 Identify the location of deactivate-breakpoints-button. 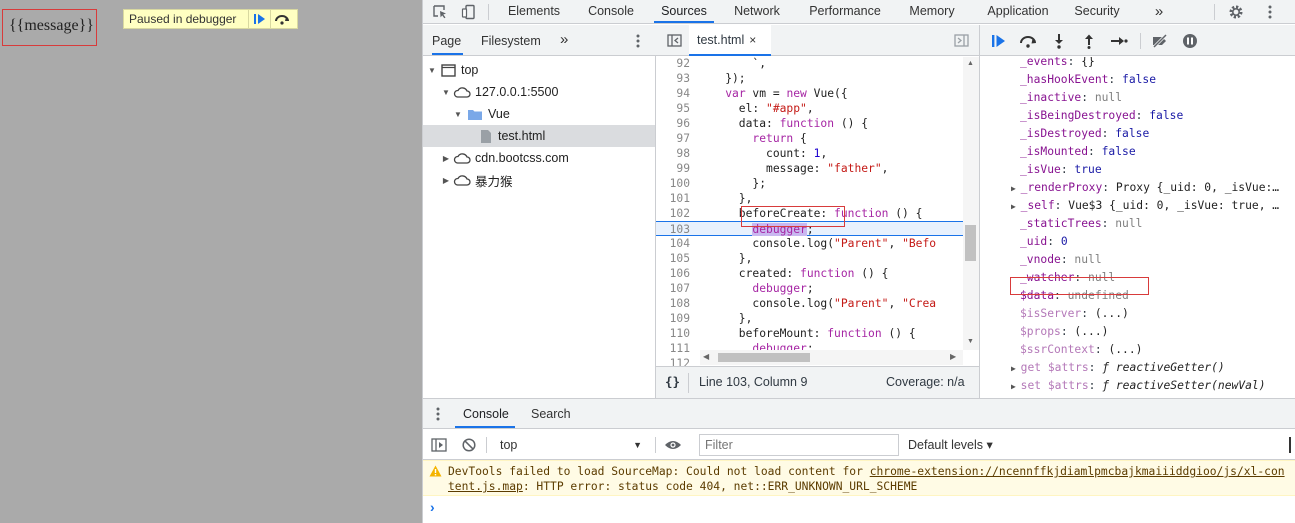
(1160, 41).